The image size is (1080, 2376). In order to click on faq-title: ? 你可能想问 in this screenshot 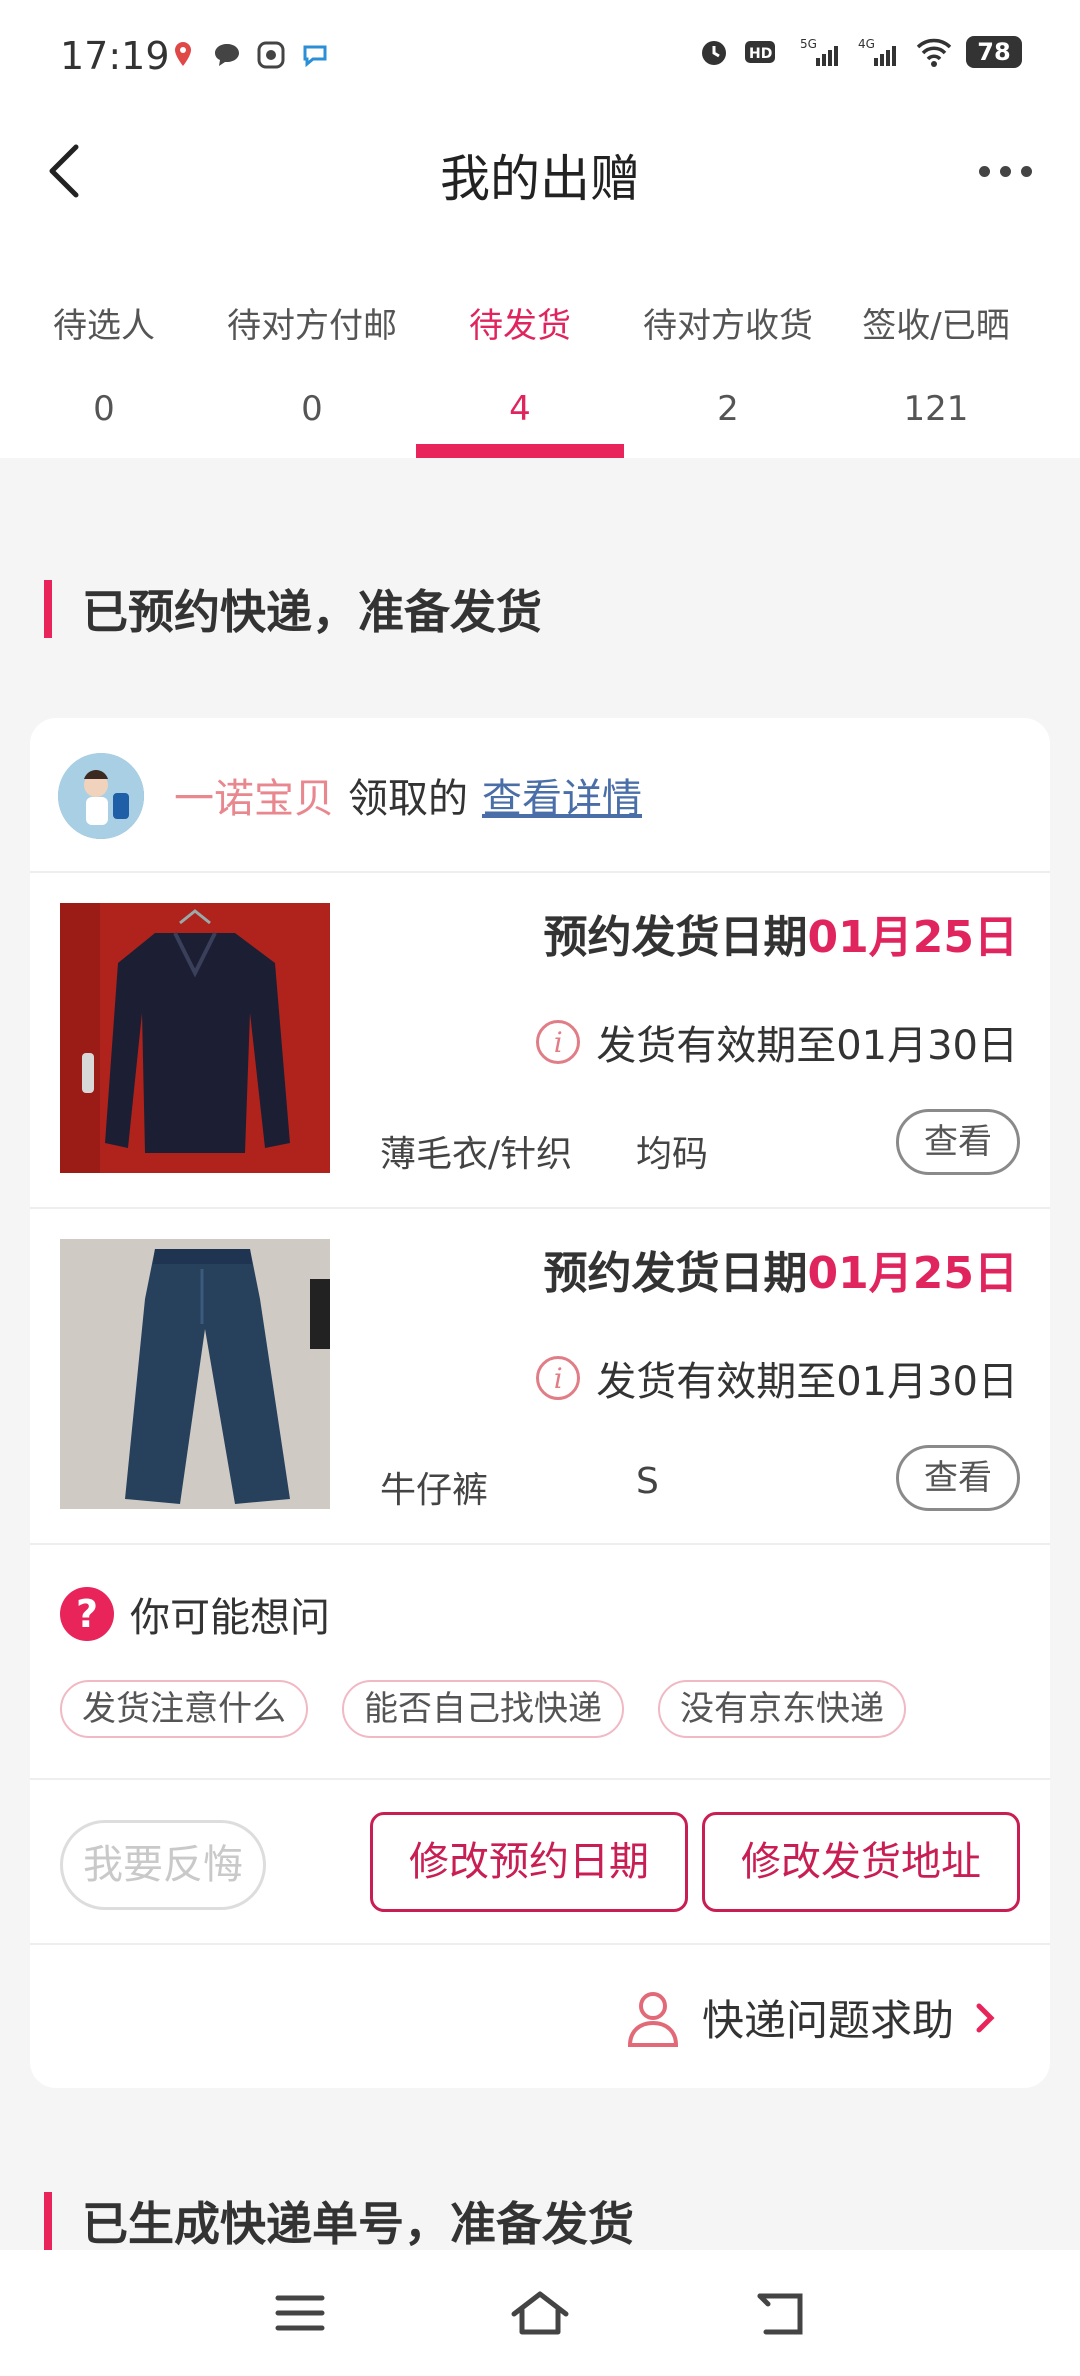, I will do `click(195, 1614)`.